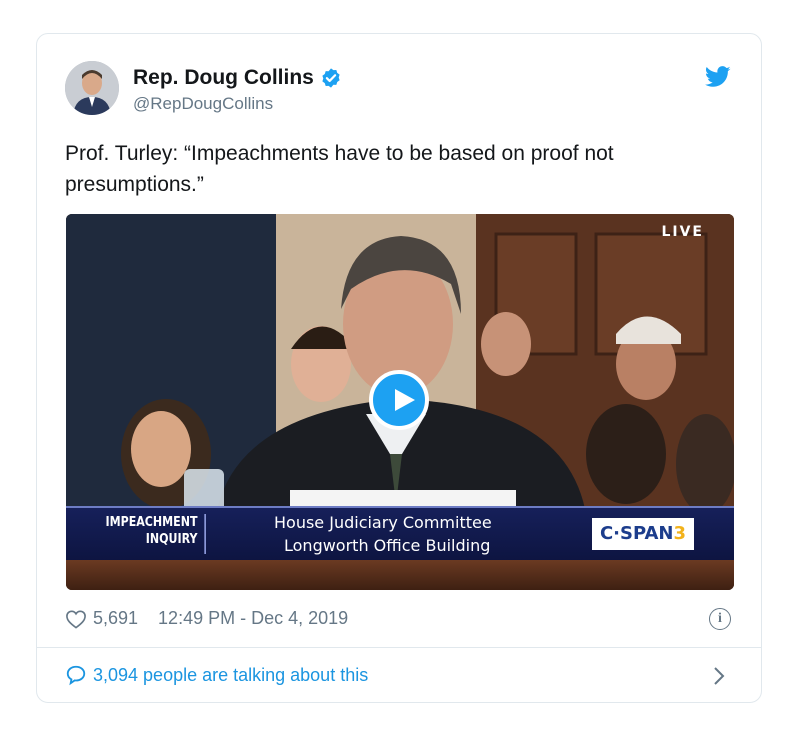 Image resolution: width=799 pixels, height=741 pixels. What do you see at coordinates (682, 232) in the screenshot?
I see `live-badge: LIVE` at bounding box center [682, 232].